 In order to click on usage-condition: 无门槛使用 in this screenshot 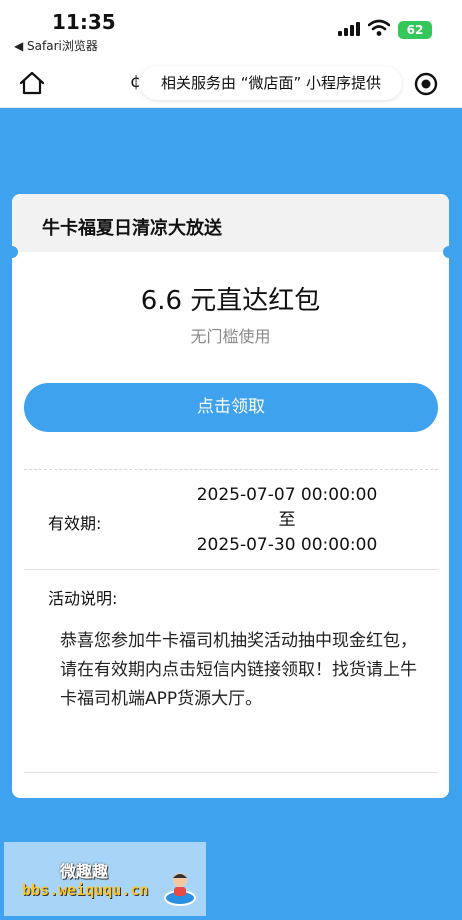, I will do `click(230, 336)`.